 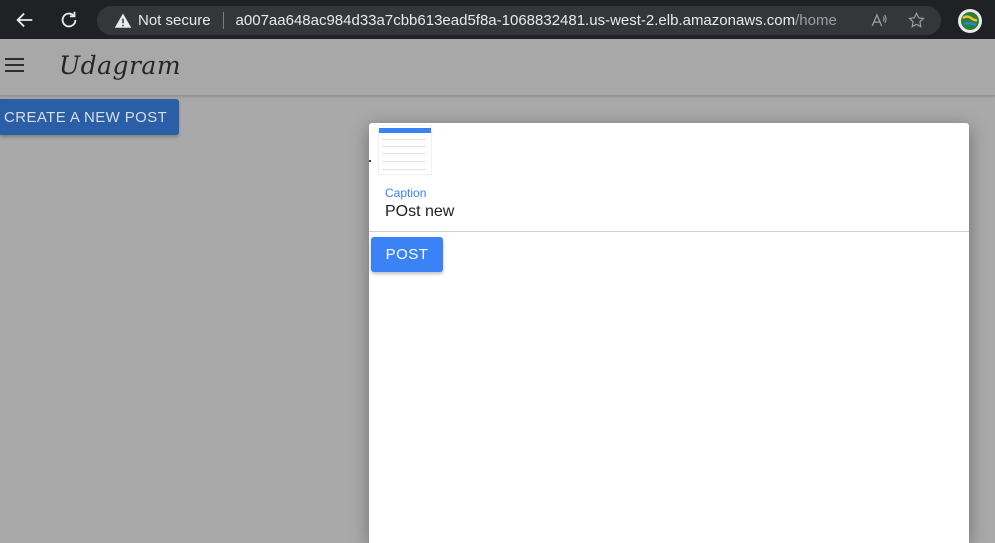 I want to click on caption-input, so click(x=665, y=212).